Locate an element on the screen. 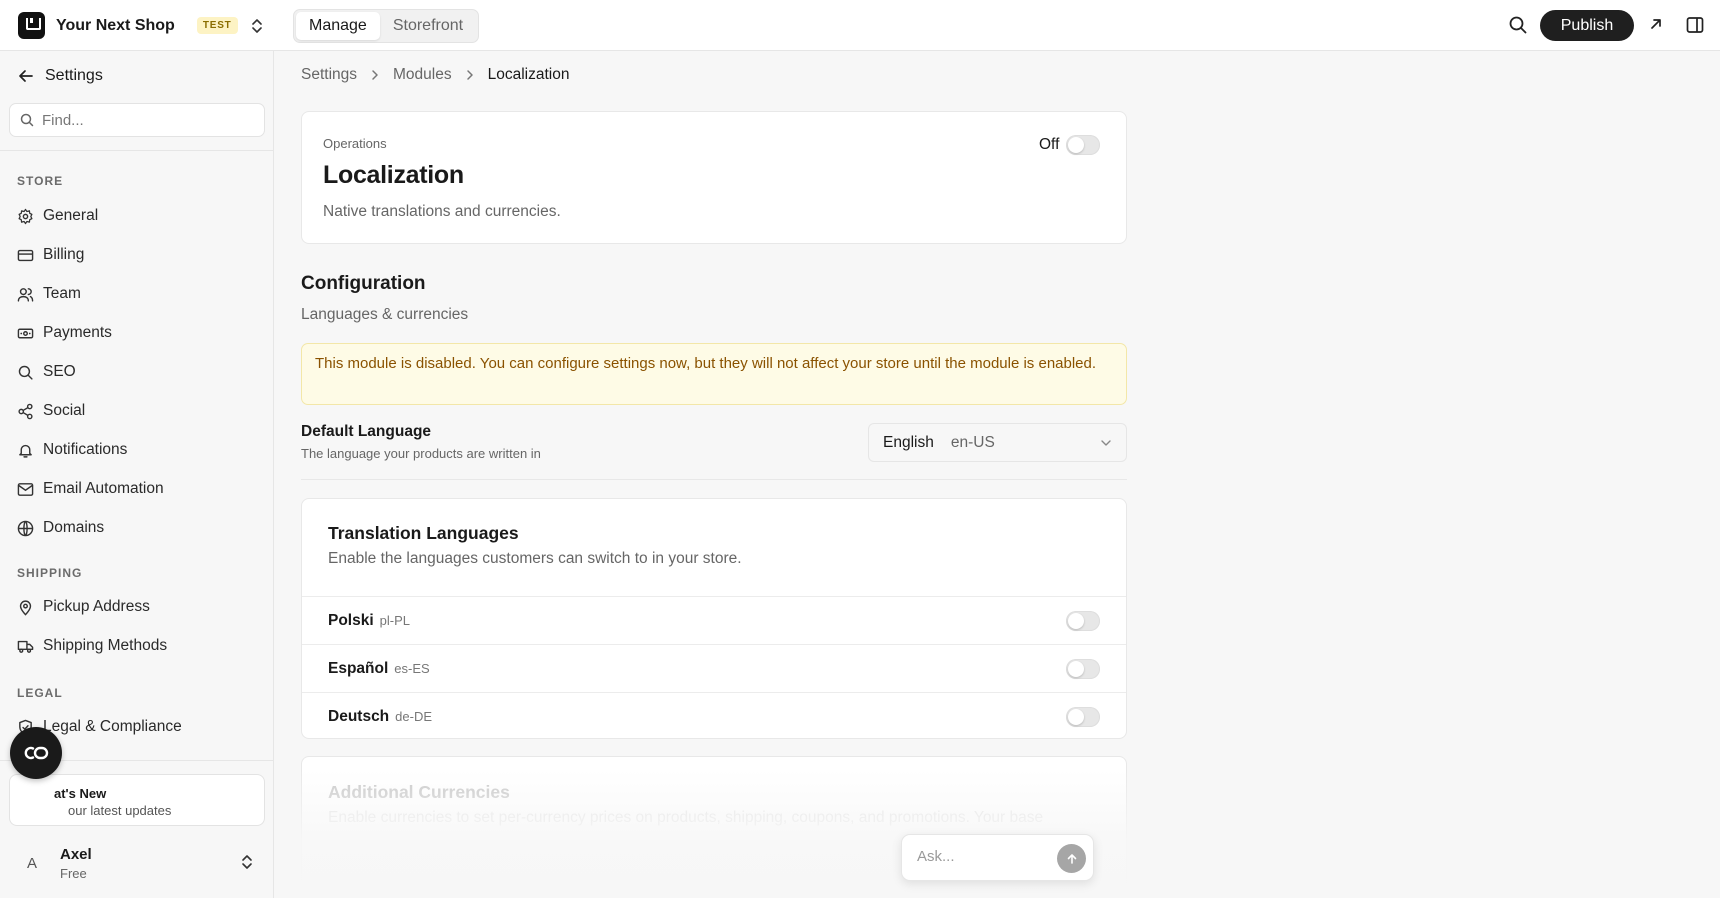 The image size is (1720, 898). sidebar-item-label: General is located at coordinates (71, 215).